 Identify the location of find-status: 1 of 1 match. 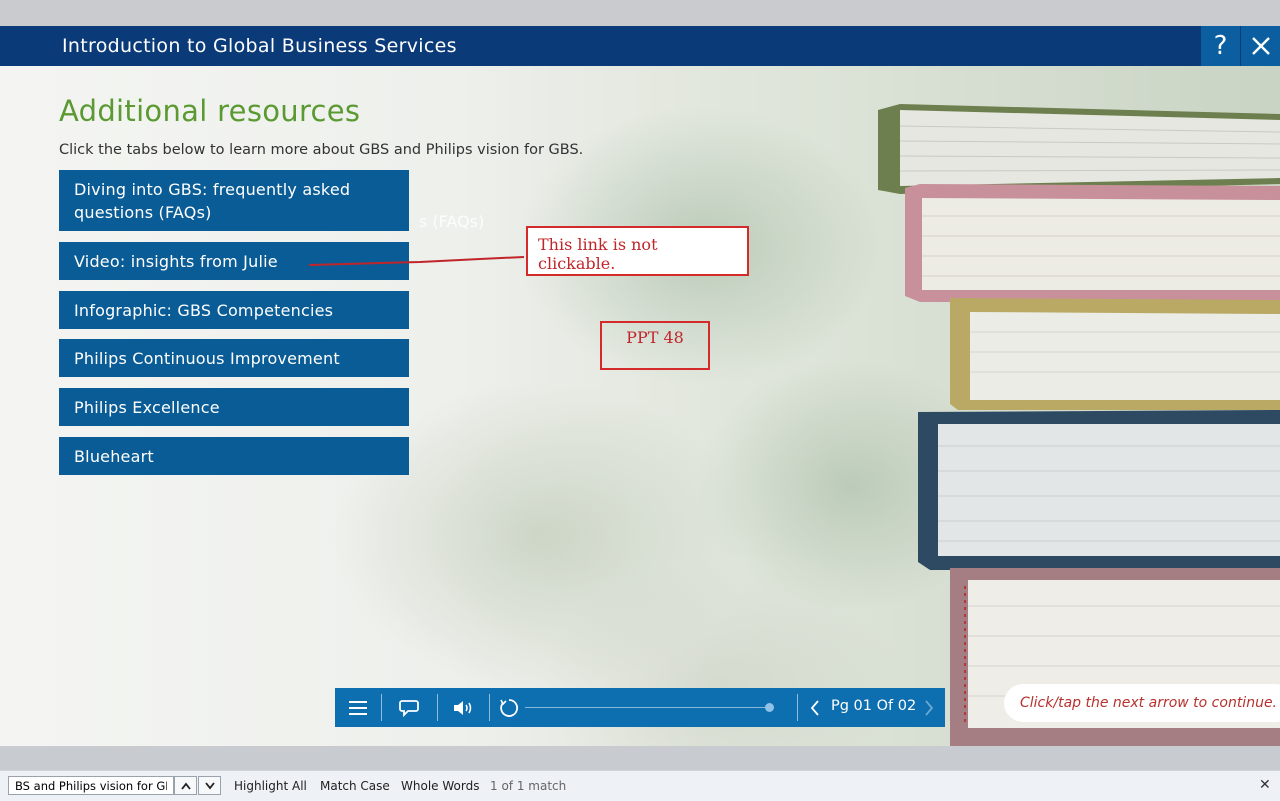
(528, 786).